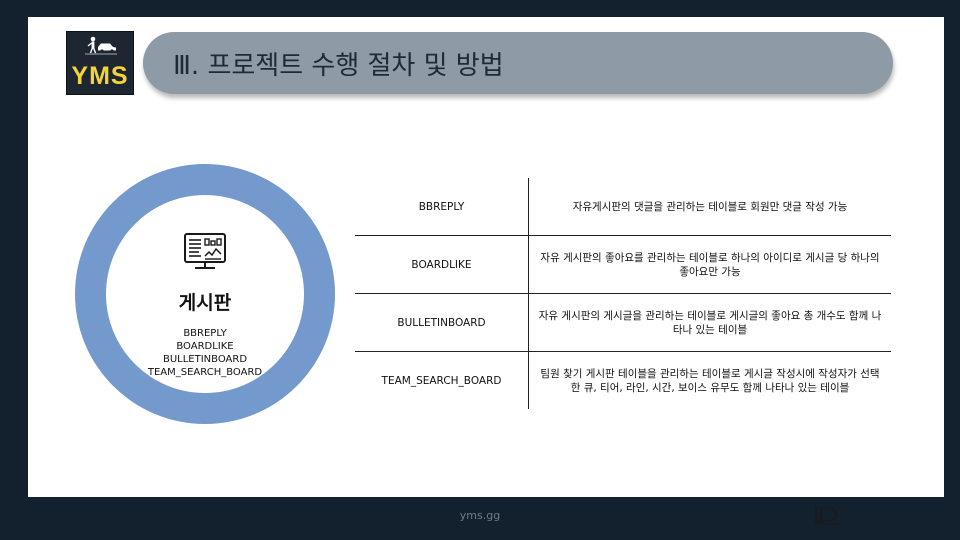 The width and height of the screenshot is (960, 540). What do you see at coordinates (101, 45) in the screenshot?
I see `player-car-icon` at bounding box center [101, 45].